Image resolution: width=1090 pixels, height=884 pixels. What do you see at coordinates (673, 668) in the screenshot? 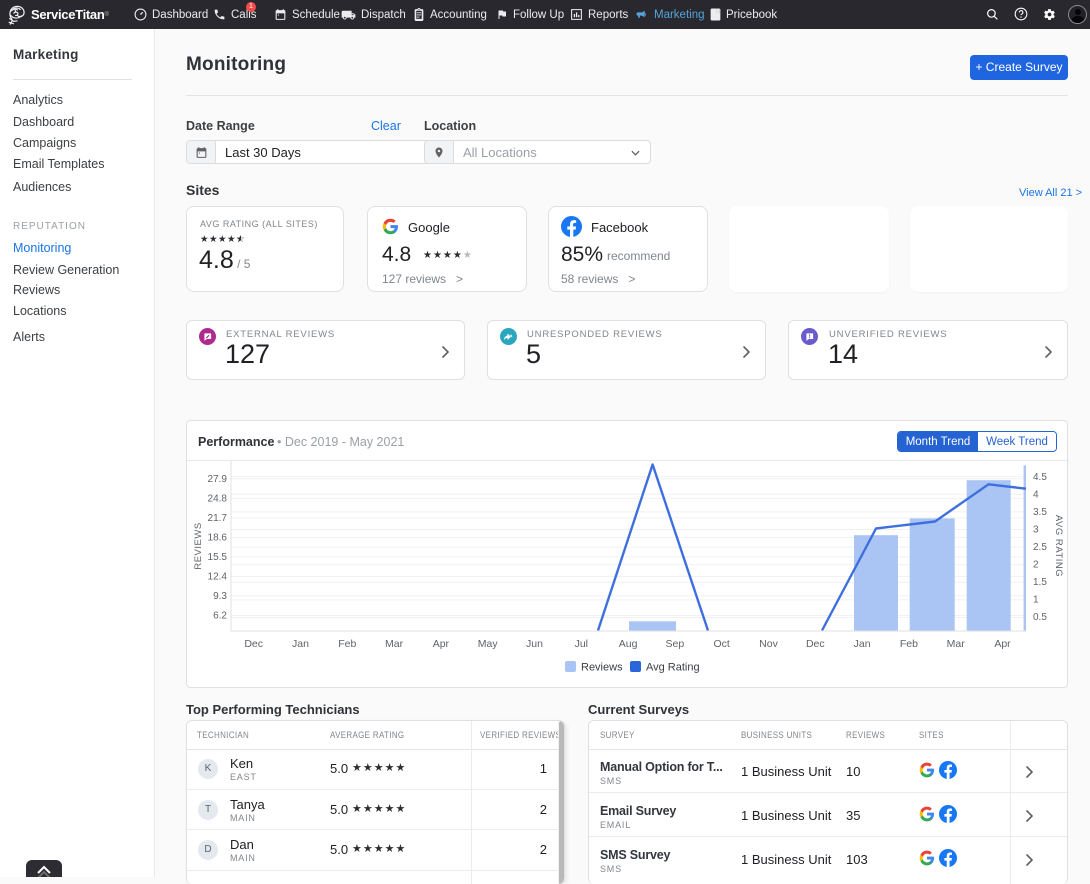
I see `svg-text: Avg Rating` at bounding box center [673, 668].